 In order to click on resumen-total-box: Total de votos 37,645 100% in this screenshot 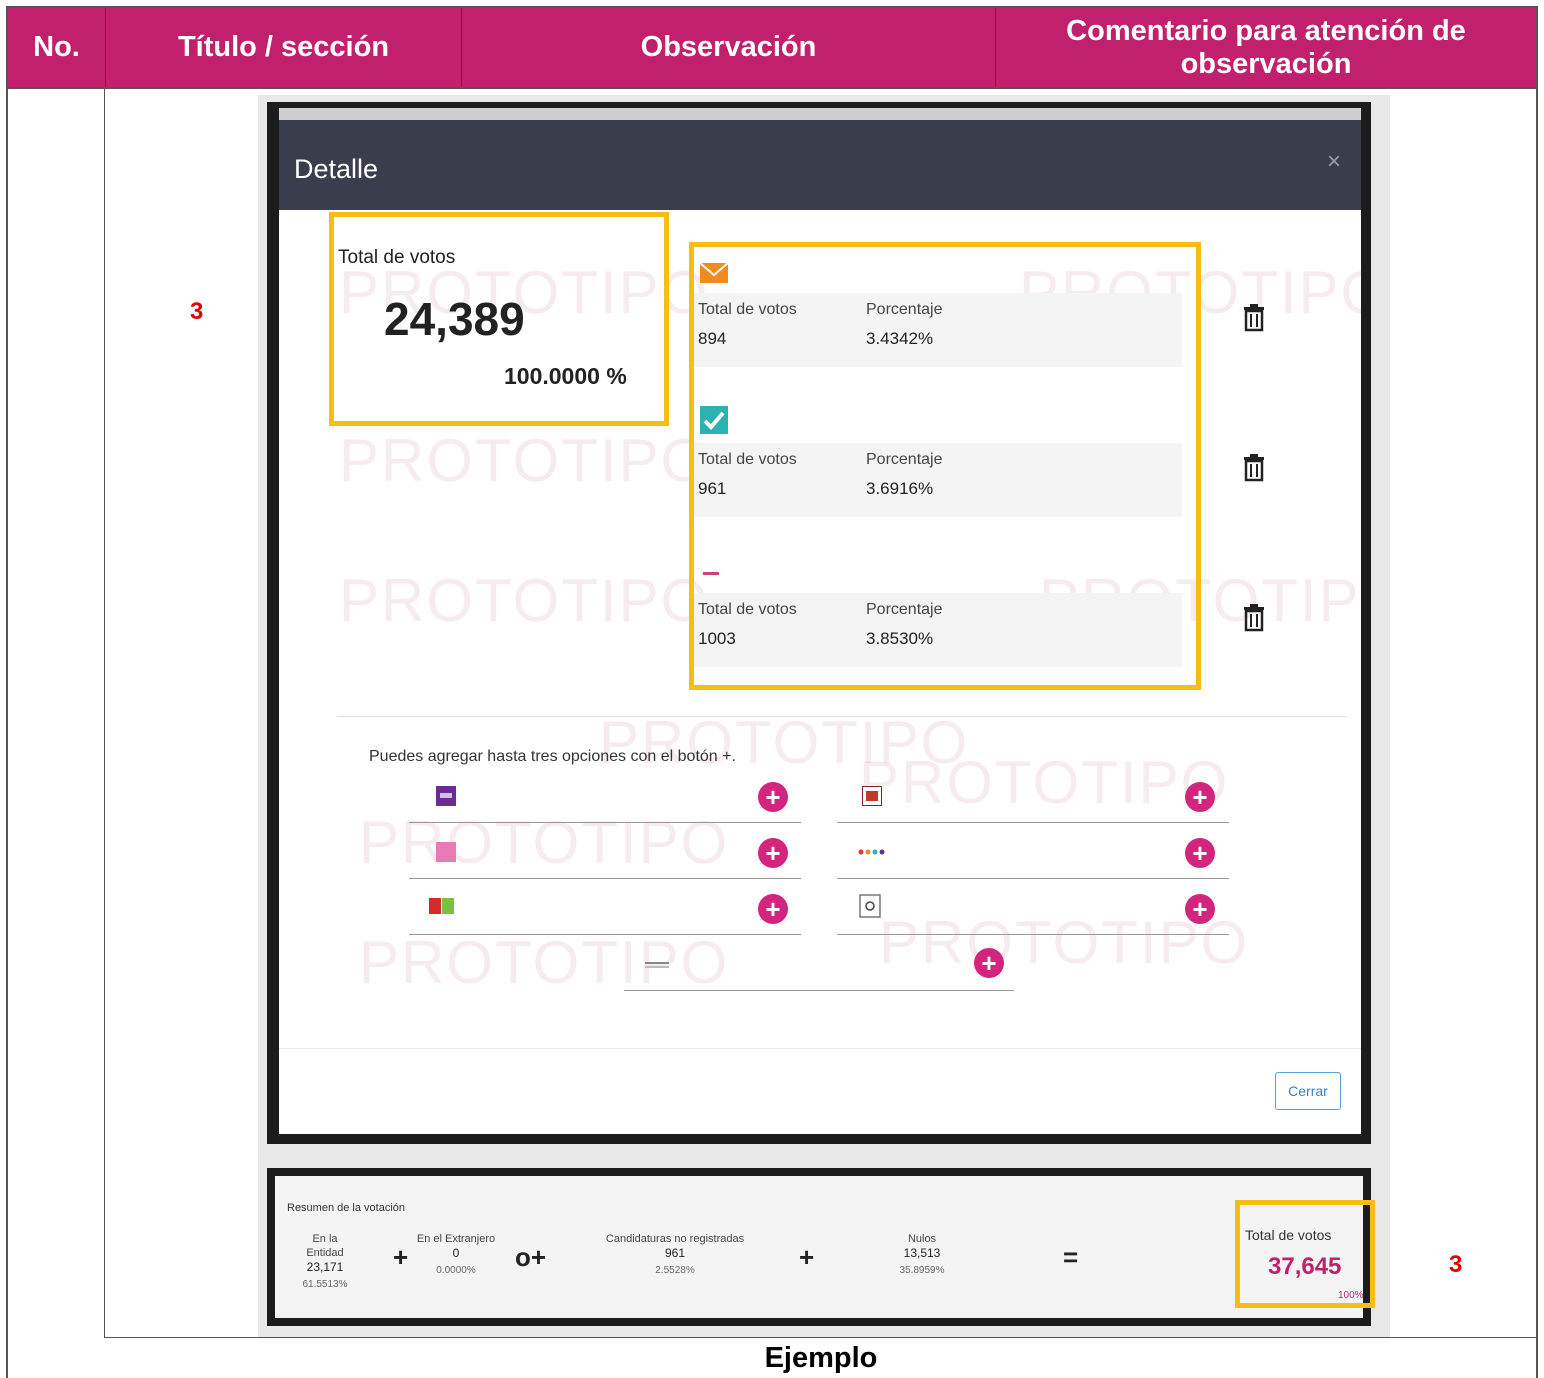, I will do `click(1305, 1254)`.